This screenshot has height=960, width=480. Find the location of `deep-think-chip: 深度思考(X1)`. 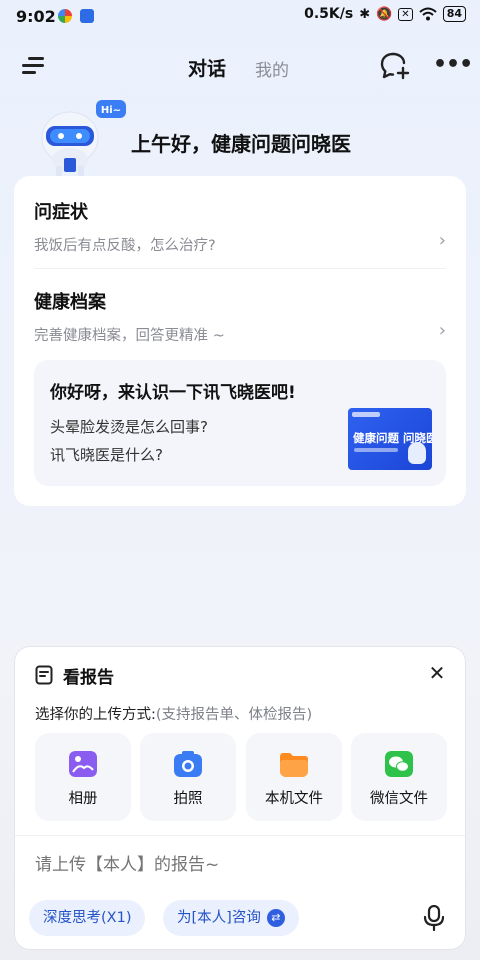

deep-think-chip: 深度思考(X1) is located at coordinates (87, 918).